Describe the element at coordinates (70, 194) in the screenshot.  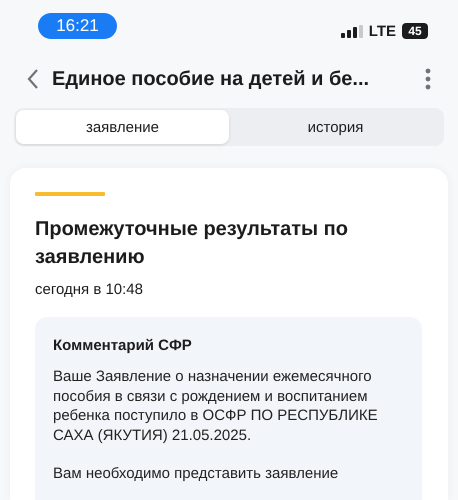
I see `accent-bar` at that location.